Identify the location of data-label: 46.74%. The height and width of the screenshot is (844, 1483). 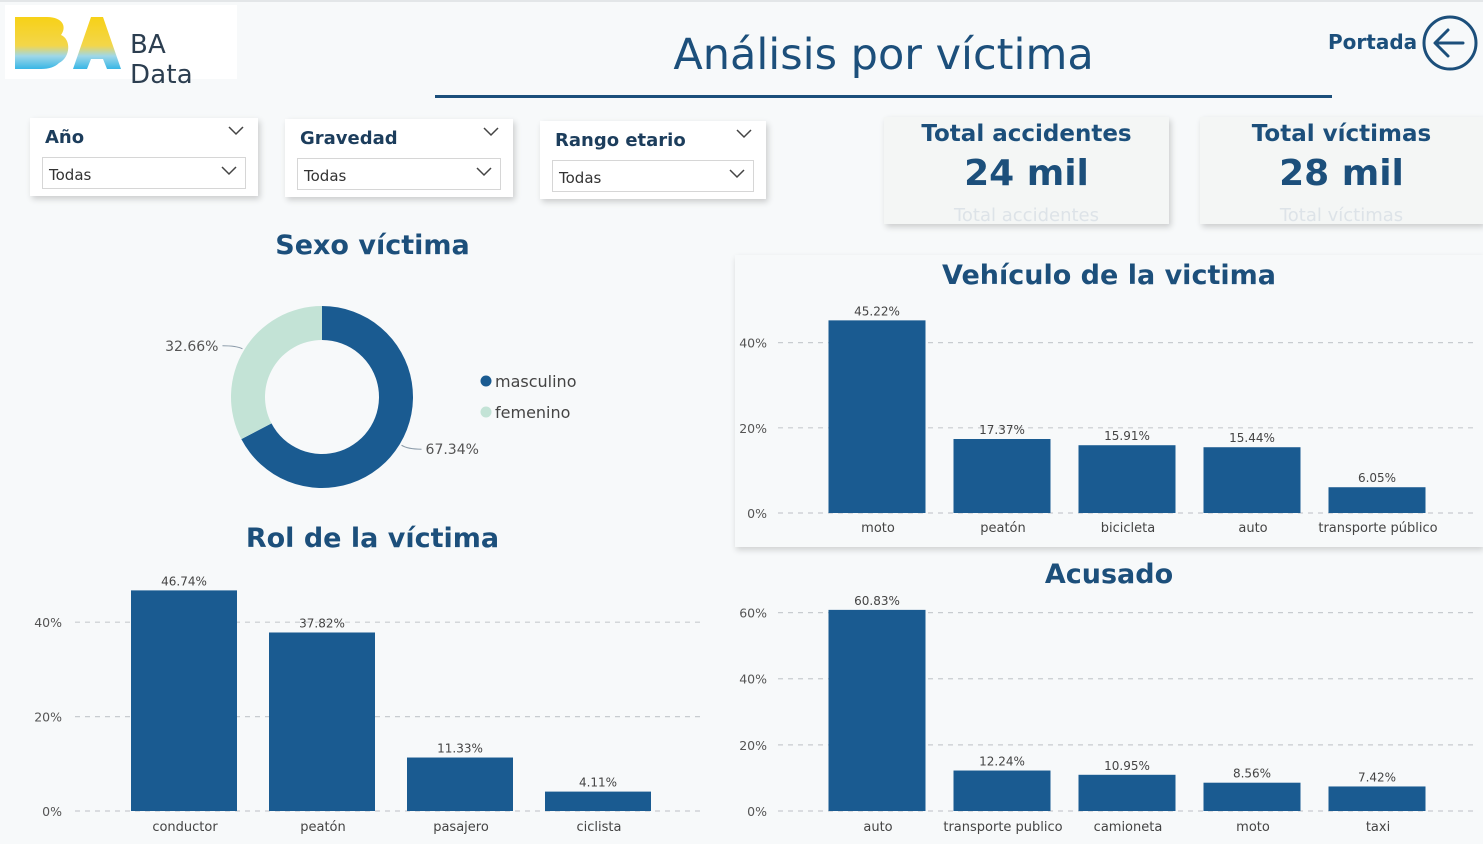
(184, 581).